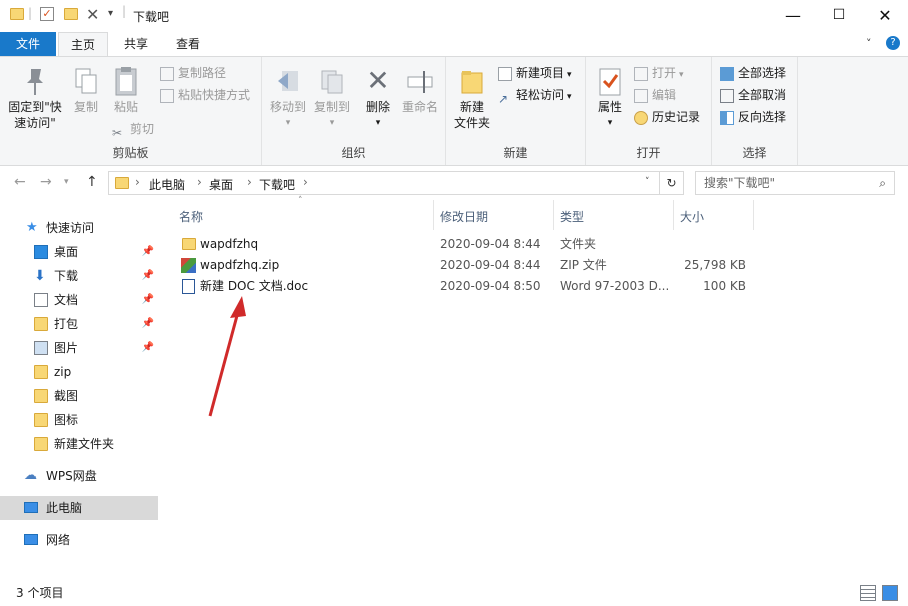 This screenshot has width=908, height=606. What do you see at coordinates (464, 217) in the screenshot?
I see `column-header-date: 修改日期` at bounding box center [464, 217].